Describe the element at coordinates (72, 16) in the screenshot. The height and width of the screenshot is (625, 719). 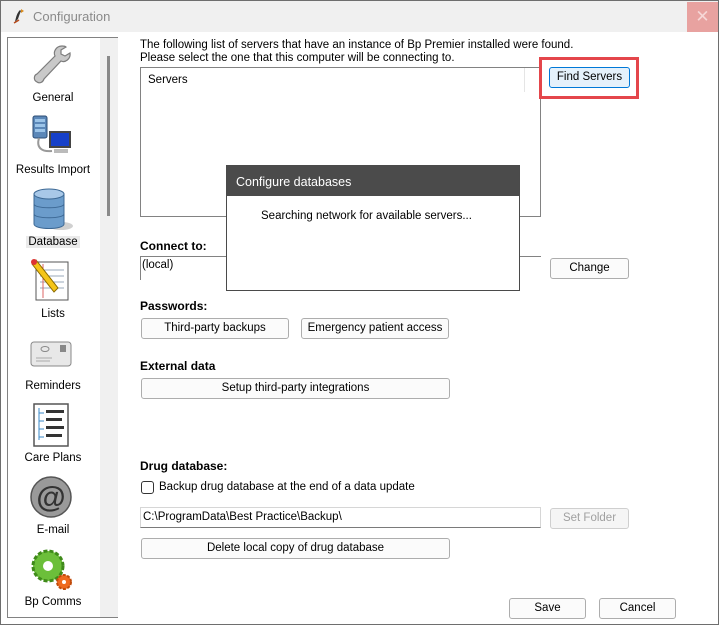
I see `window-title: Configuration` at that location.